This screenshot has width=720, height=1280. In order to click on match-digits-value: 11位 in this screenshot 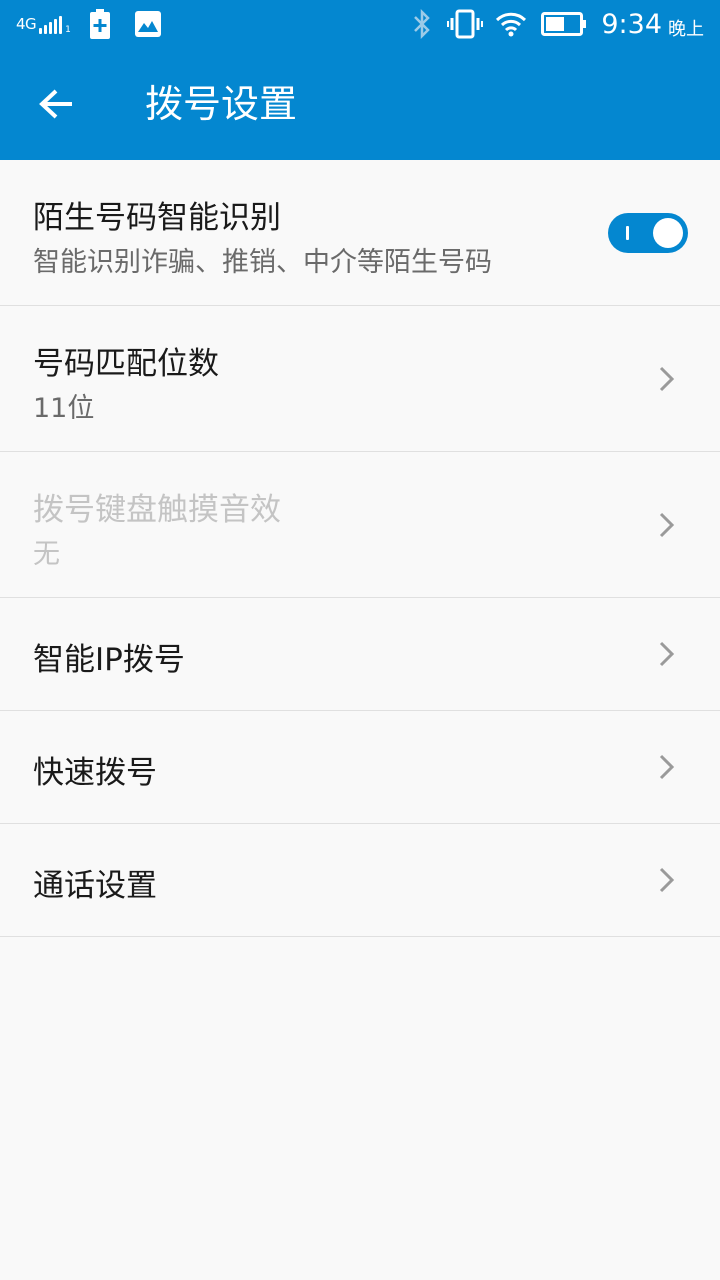, I will do `click(64, 408)`.